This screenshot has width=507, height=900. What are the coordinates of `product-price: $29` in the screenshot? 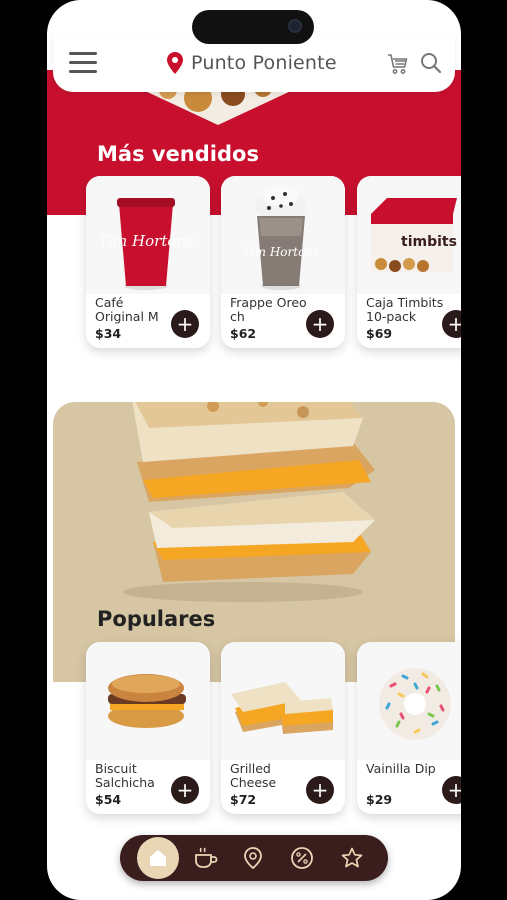 It's located at (379, 799).